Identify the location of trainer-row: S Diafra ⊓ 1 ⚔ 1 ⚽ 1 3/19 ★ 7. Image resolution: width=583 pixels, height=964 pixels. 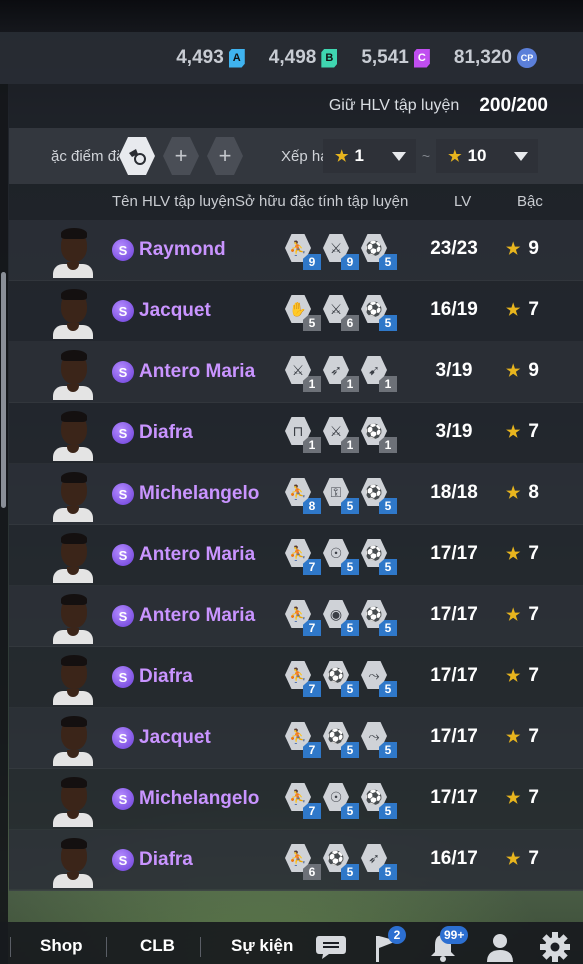
(296, 433).